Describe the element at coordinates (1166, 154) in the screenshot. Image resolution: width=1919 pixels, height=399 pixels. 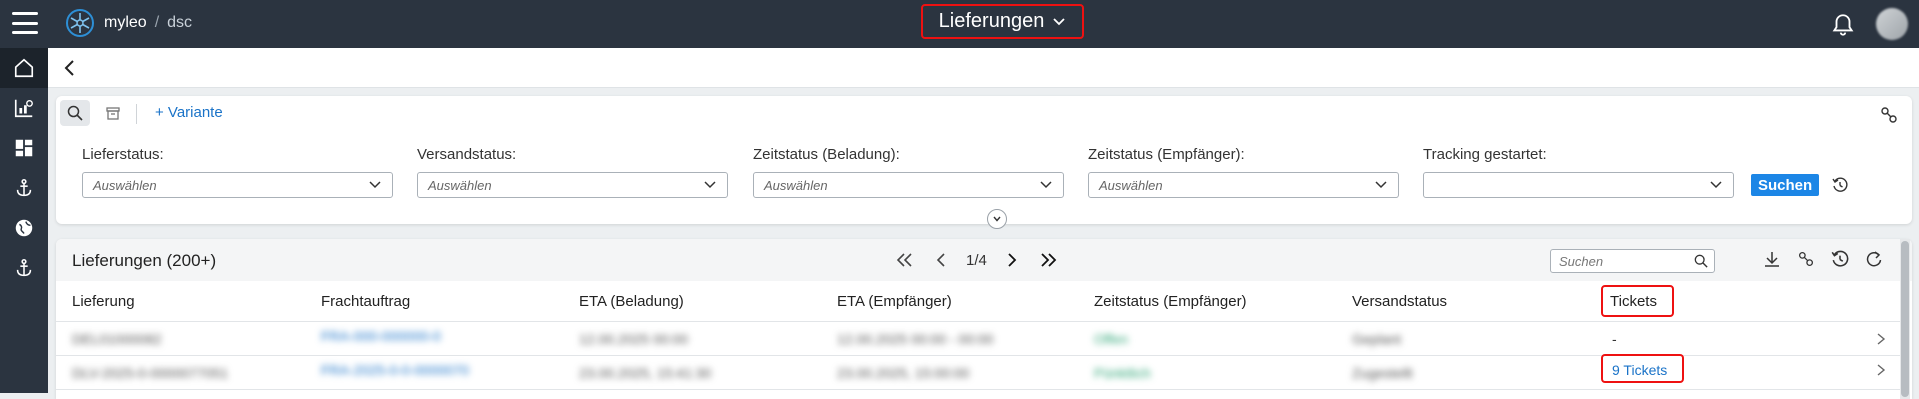
I see `filter-label: Zeitstatus (Empfänger):` at that location.